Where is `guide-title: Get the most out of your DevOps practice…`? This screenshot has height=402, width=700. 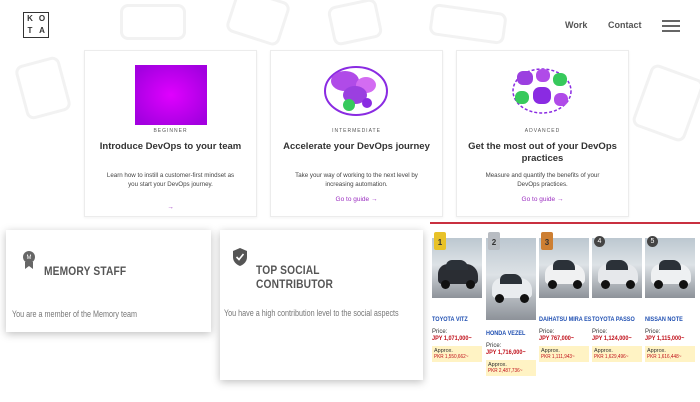 guide-title: Get the most out of your DevOps practice… is located at coordinates (542, 152).